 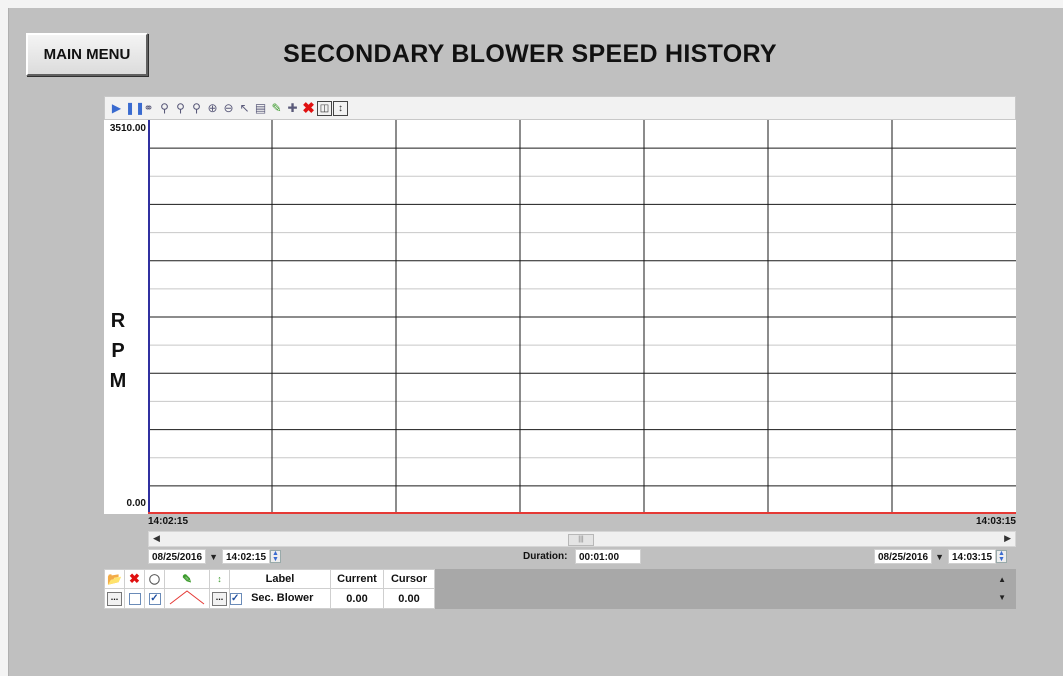 I want to click on pen-cursor-value: 0.00, so click(x=409, y=598).